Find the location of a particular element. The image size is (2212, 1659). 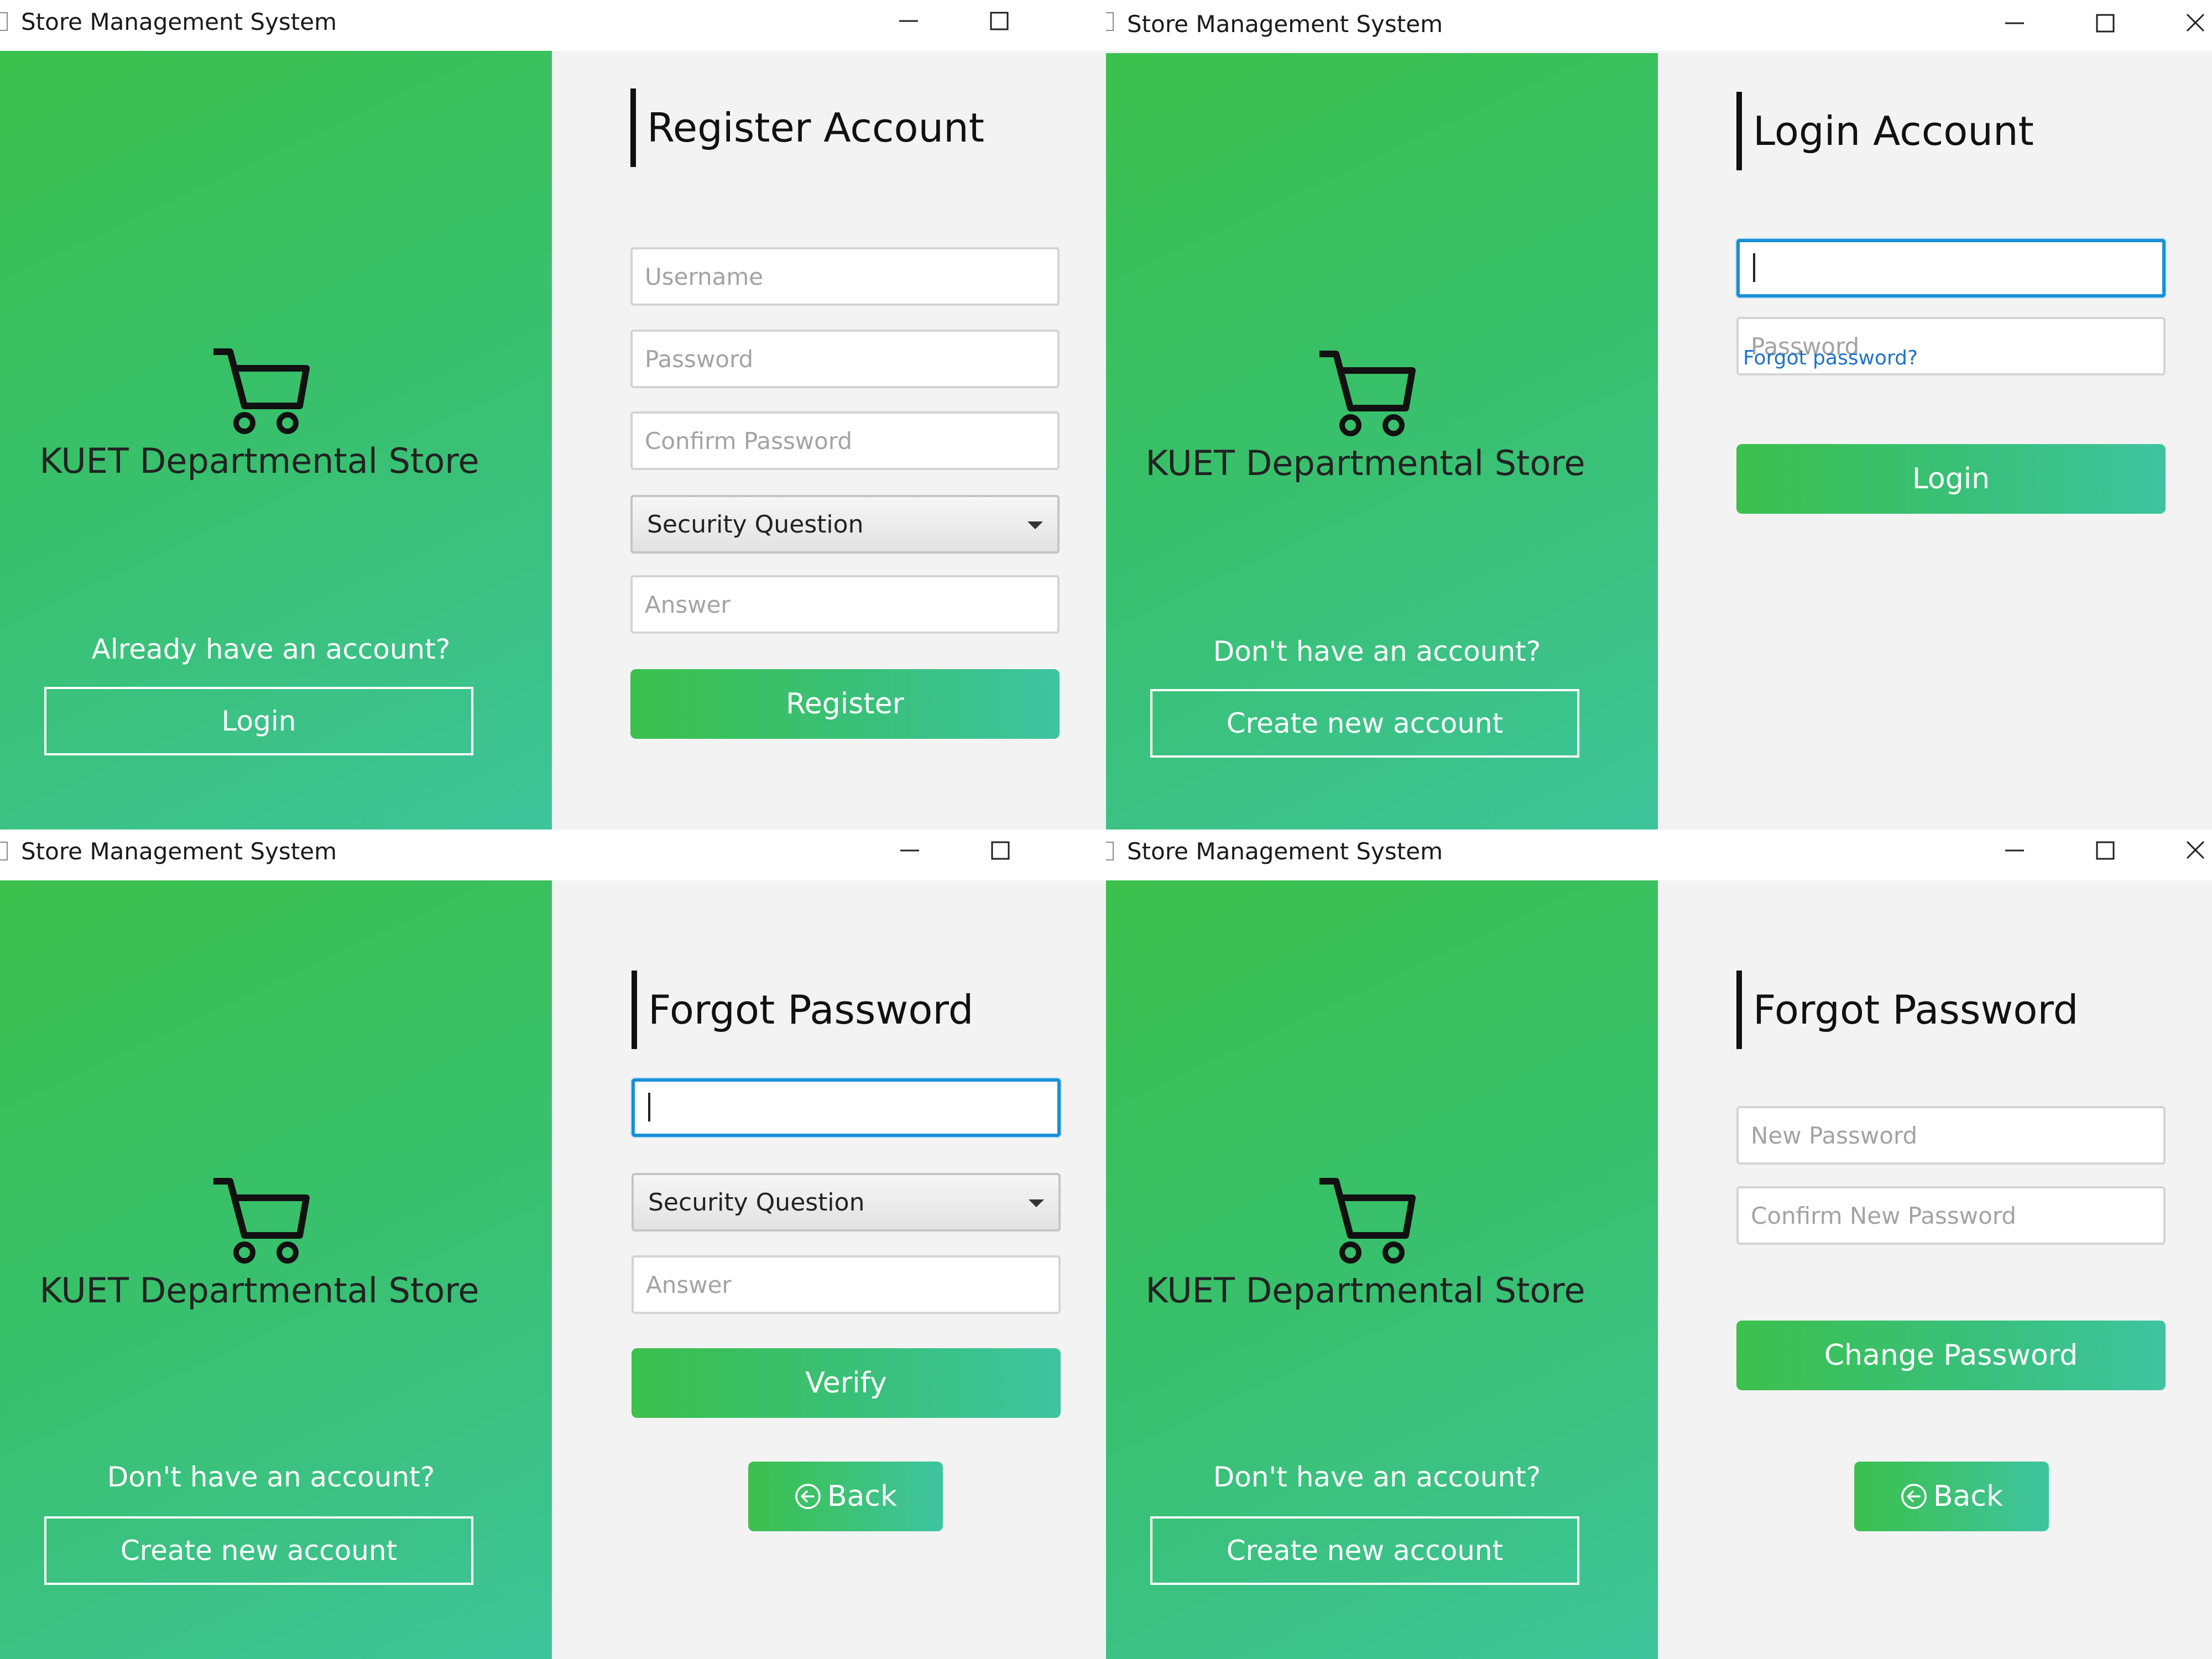

new-password-field is located at coordinates (1951, 1136).